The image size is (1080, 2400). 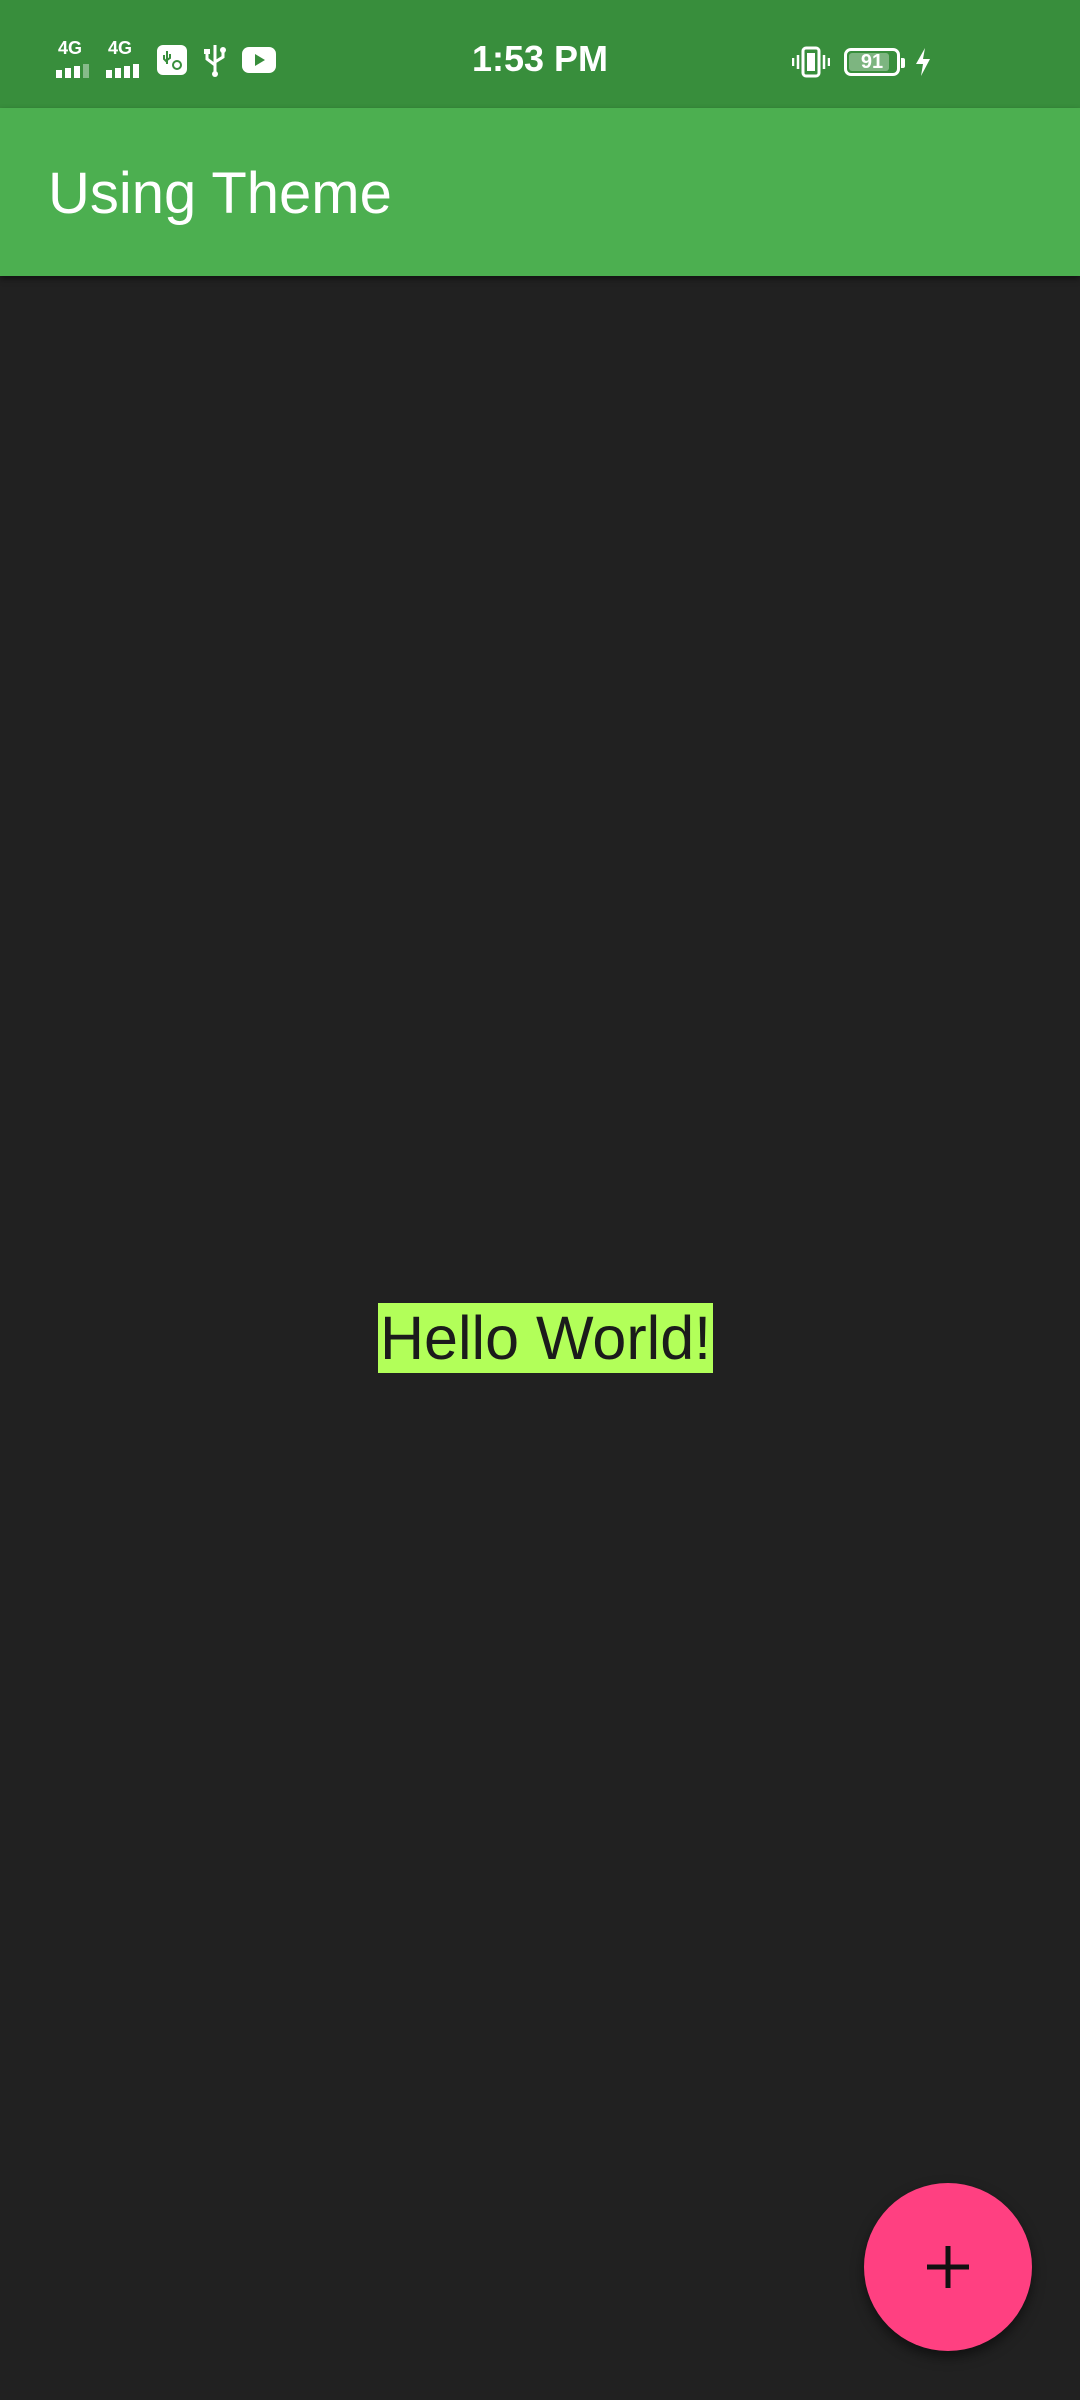 I want to click on battery-level: 91, so click(x=872, y=61).